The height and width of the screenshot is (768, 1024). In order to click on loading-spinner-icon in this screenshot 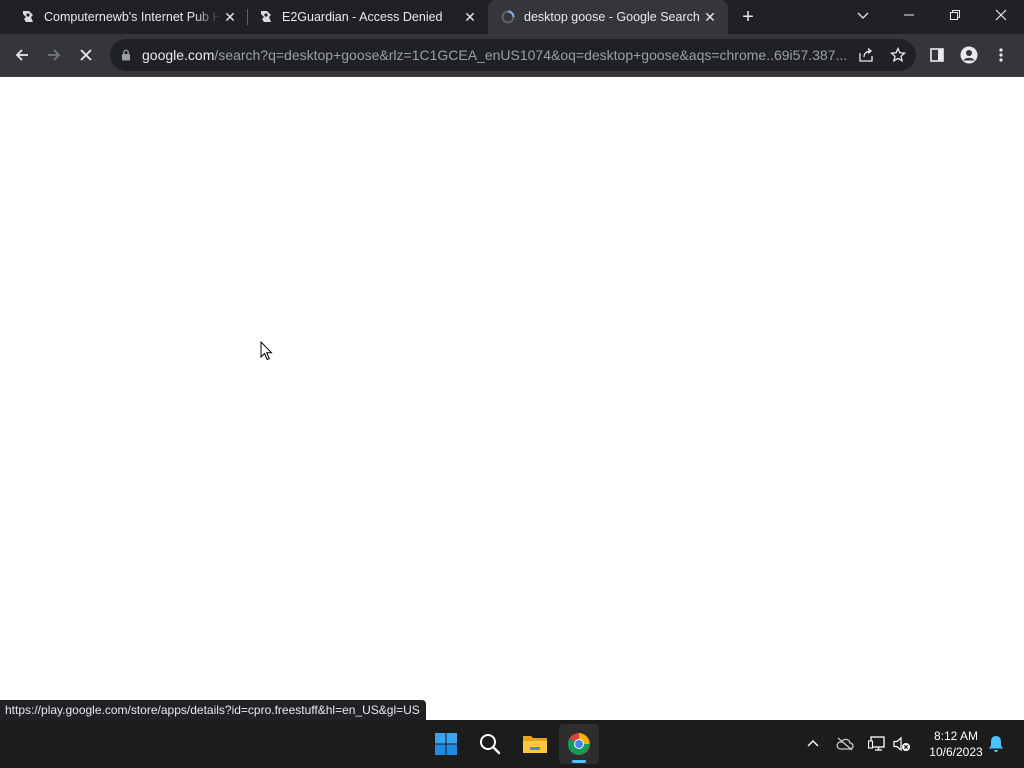, I will do `click(508, 17)`.